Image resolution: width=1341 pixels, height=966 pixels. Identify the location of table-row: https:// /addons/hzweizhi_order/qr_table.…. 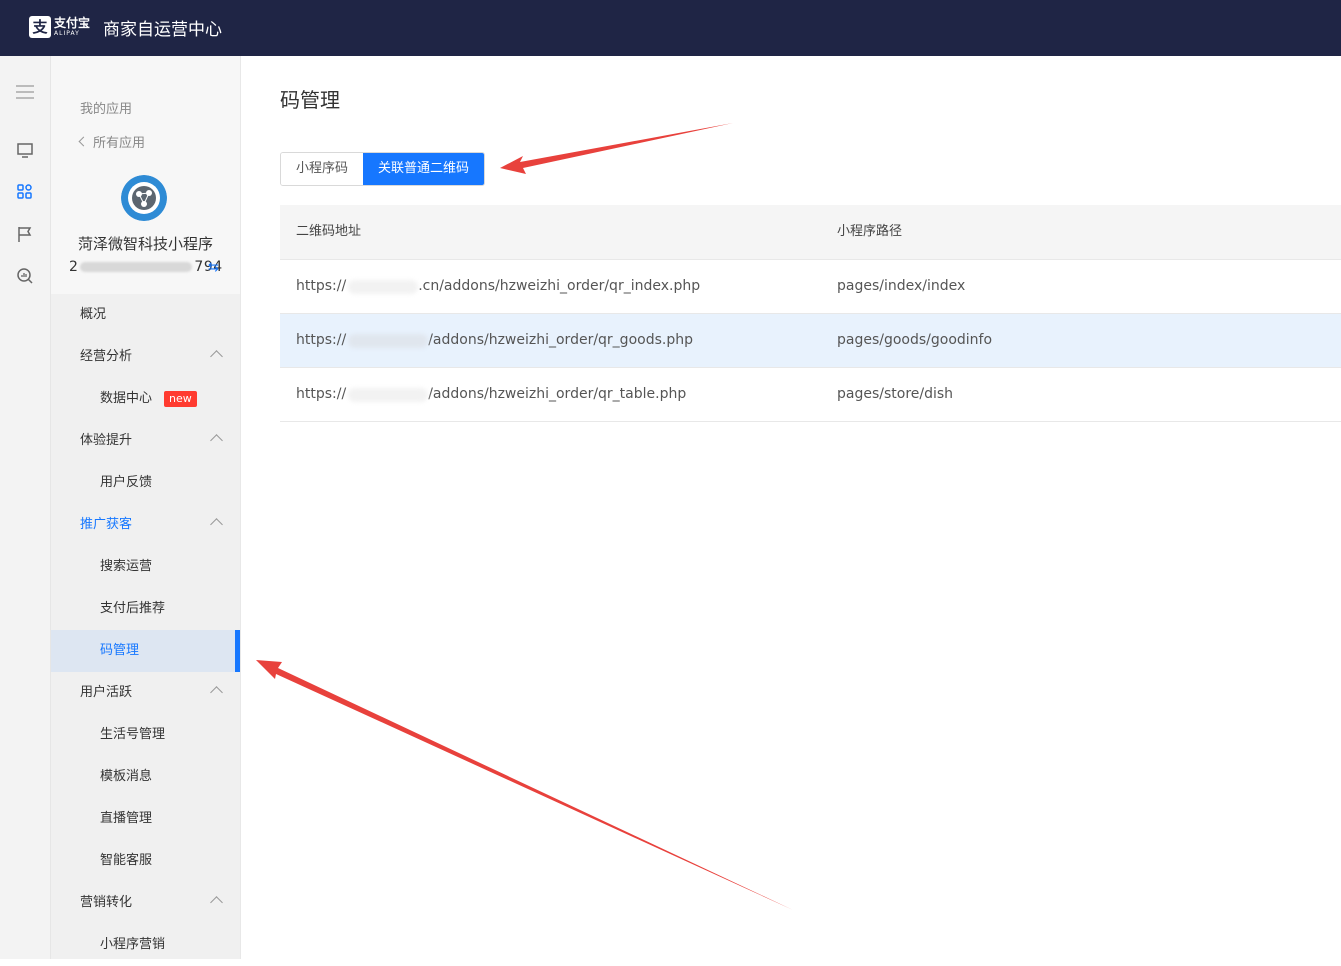
(810, 395).